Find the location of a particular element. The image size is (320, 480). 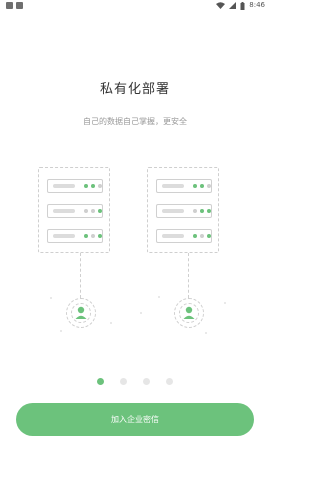

server-cluster-right is located at coordinates (183, 210).